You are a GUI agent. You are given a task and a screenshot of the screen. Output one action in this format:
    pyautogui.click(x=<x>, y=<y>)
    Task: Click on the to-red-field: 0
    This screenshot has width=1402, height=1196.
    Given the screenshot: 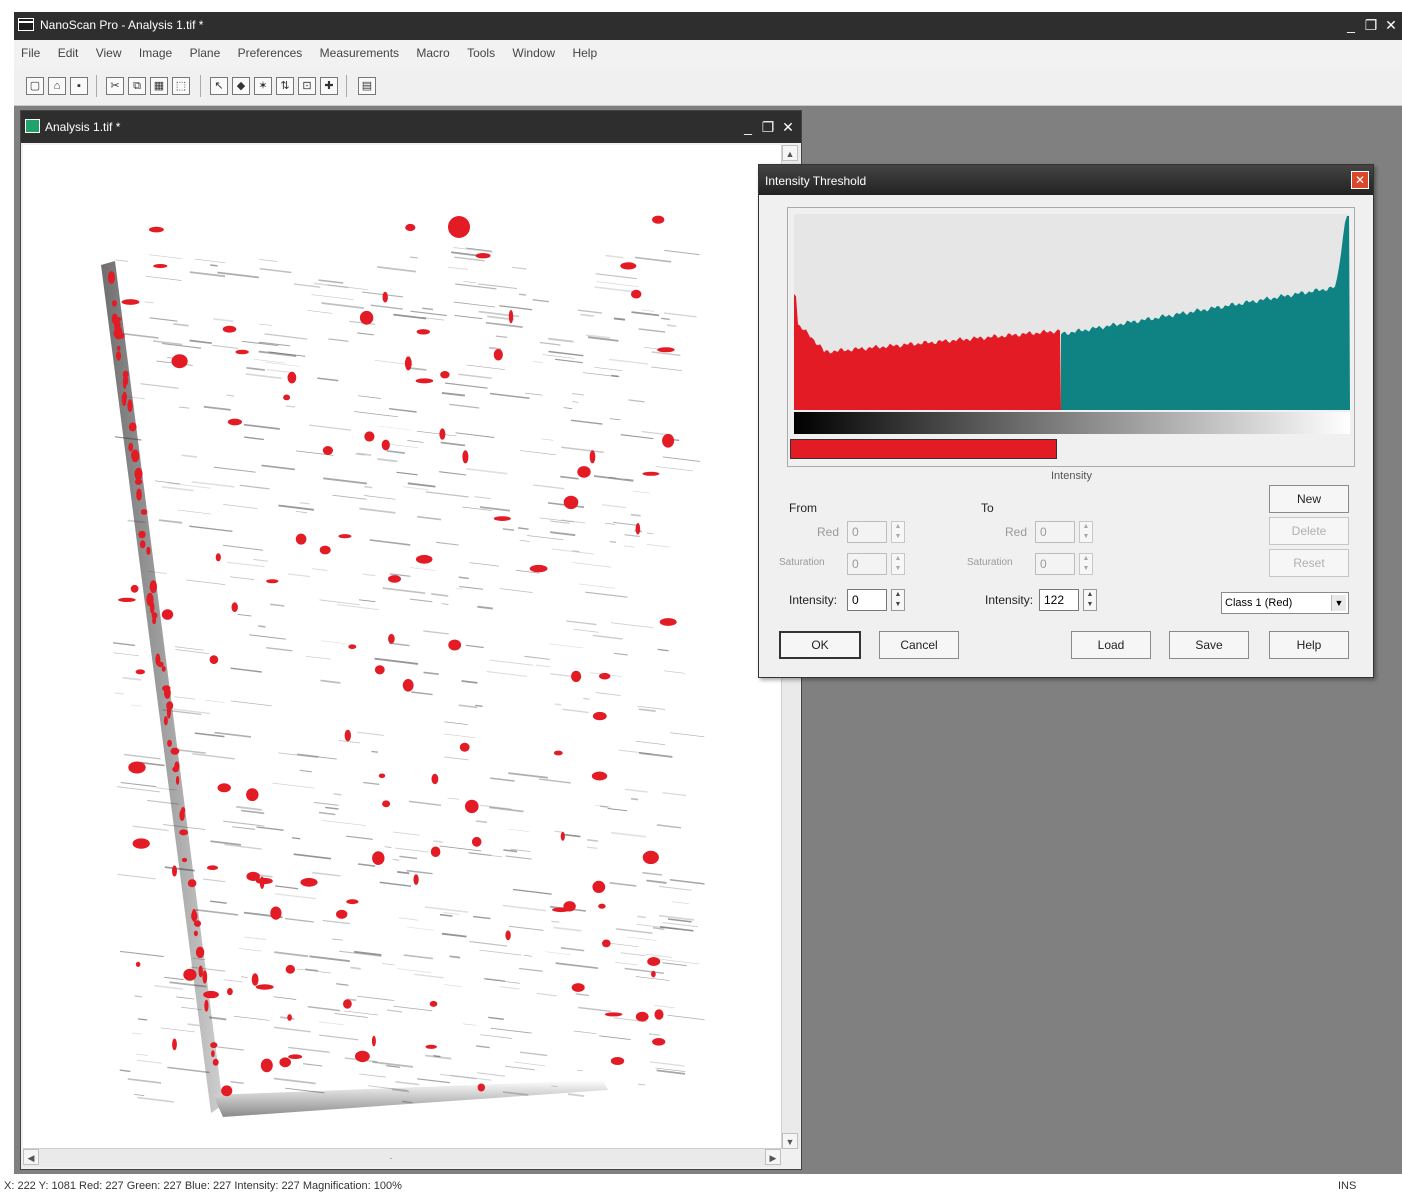 What is the action you would take?
    pyautogui.click(x=1055, y=532)
    